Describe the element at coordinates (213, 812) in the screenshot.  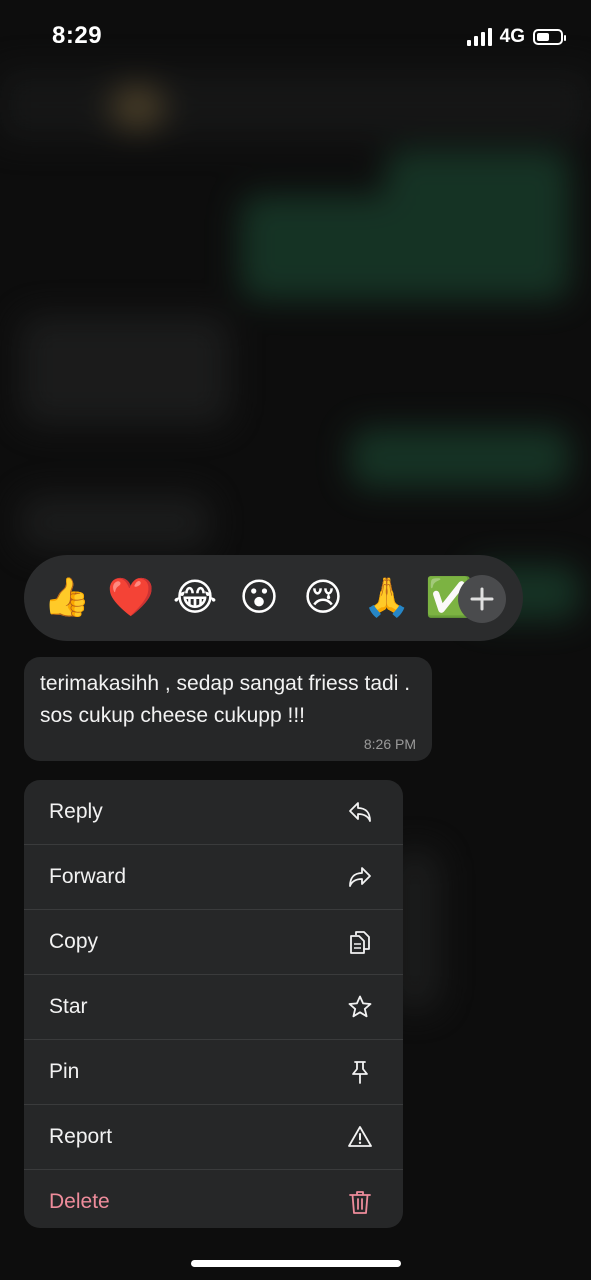
I see `menu-item-reply: Reply` at that location.